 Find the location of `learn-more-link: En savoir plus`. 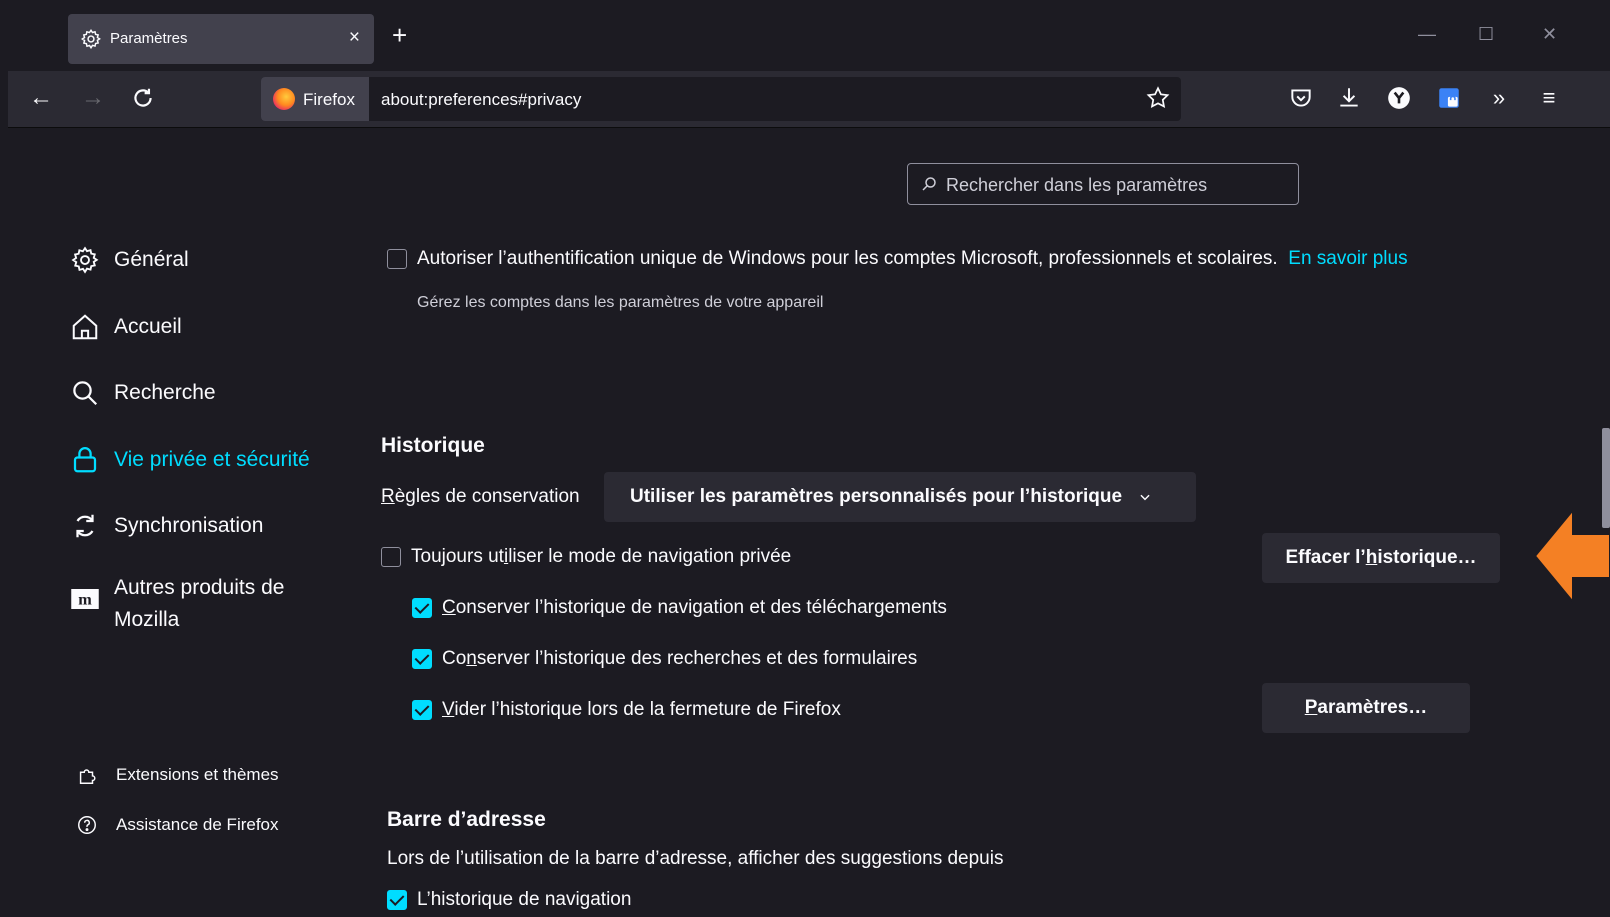

learn-more-link: En savoir plus is located at coordinates (1347, 258).